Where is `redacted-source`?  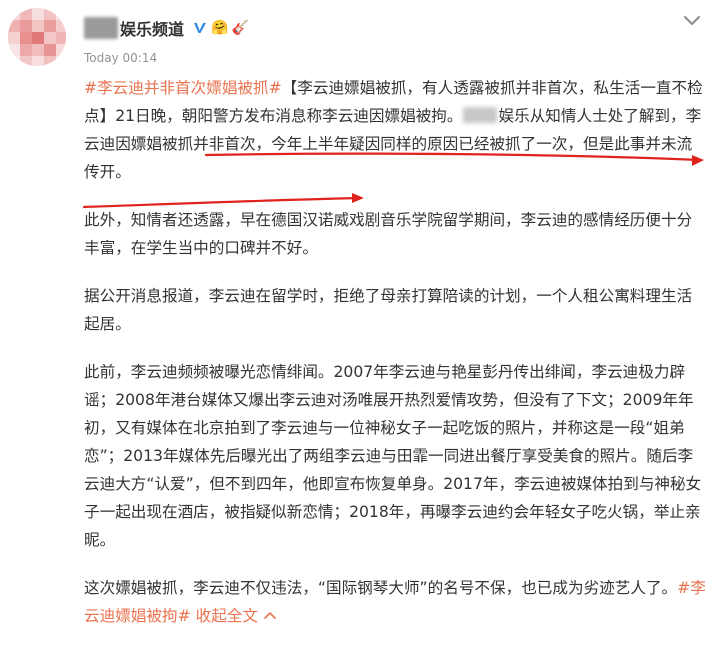 redacted-source is located at coordinates (479, 115).